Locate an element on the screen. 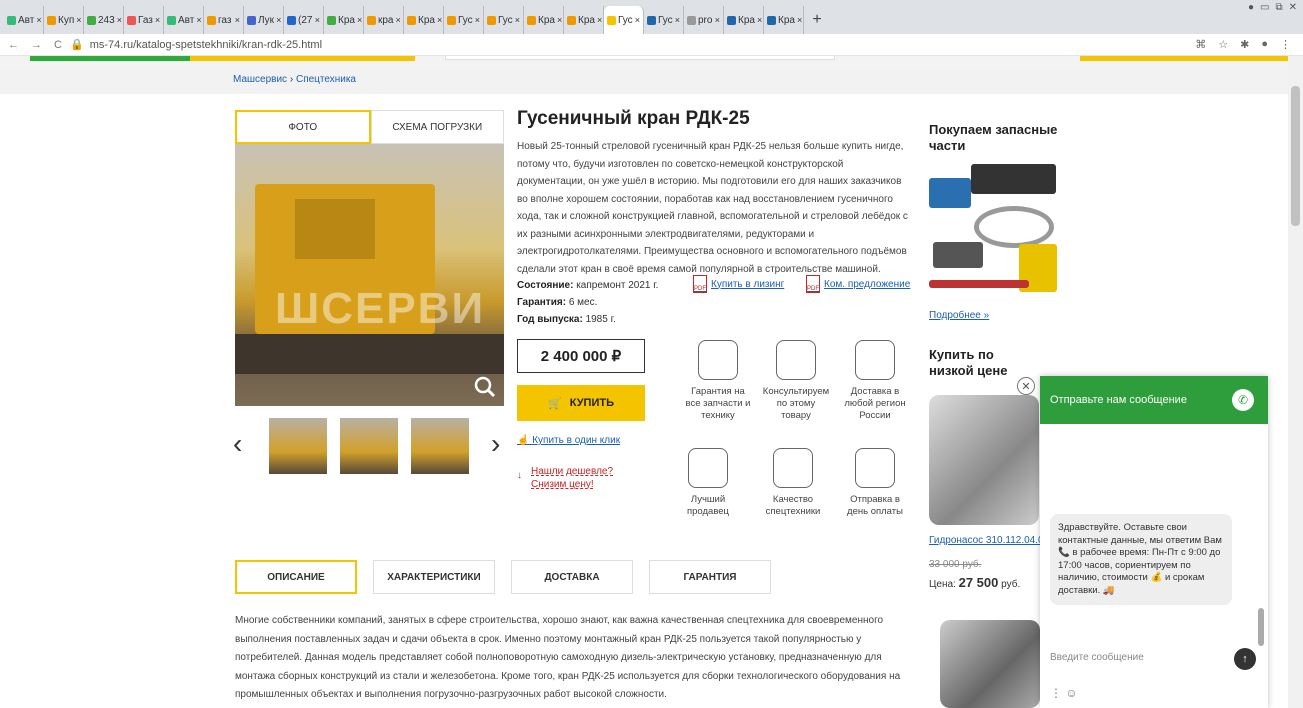  header-stripe is located at coordinates (645, 61).